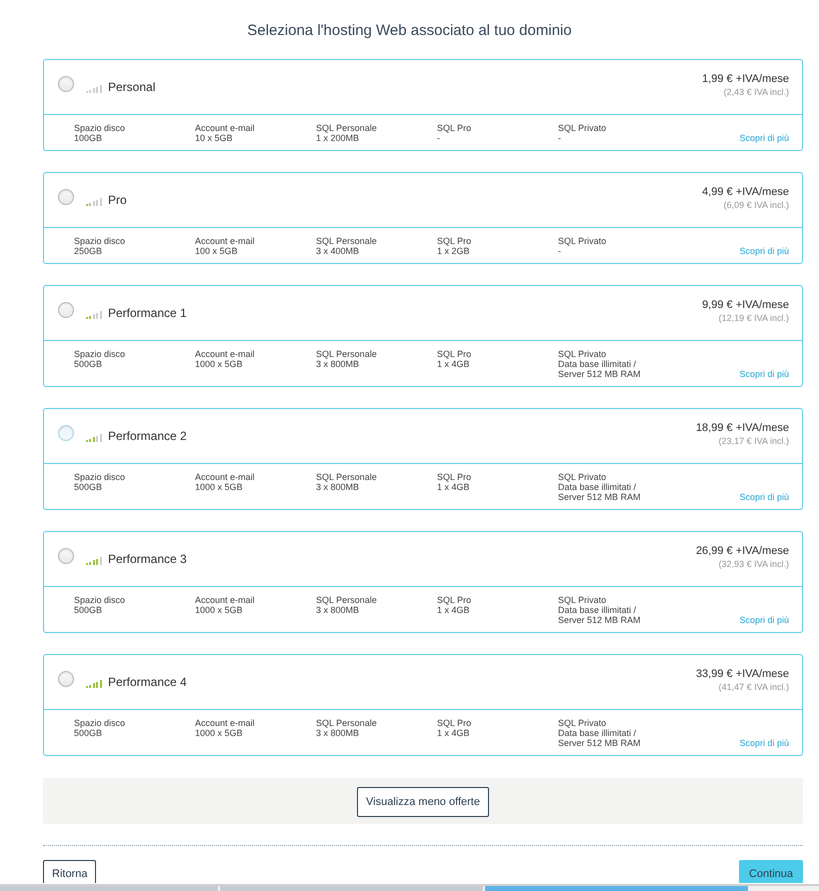 The width and height of the screenshot is (819, 891). I want to click on price-incl-vat: (12,19 € IVA incl.), so click(753, 318).